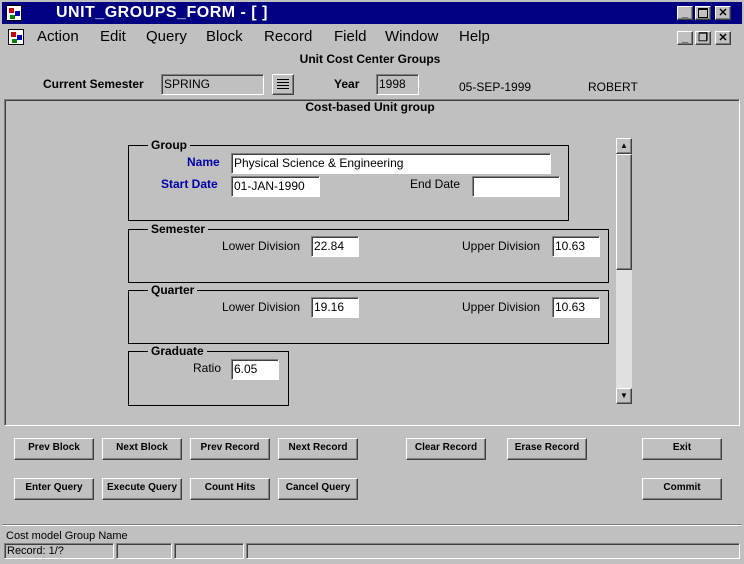  What do you see at coordinates (230, 489) in the screenshot?
I see `count-hits-button: Count Hits` at bounding box center [230, 489].